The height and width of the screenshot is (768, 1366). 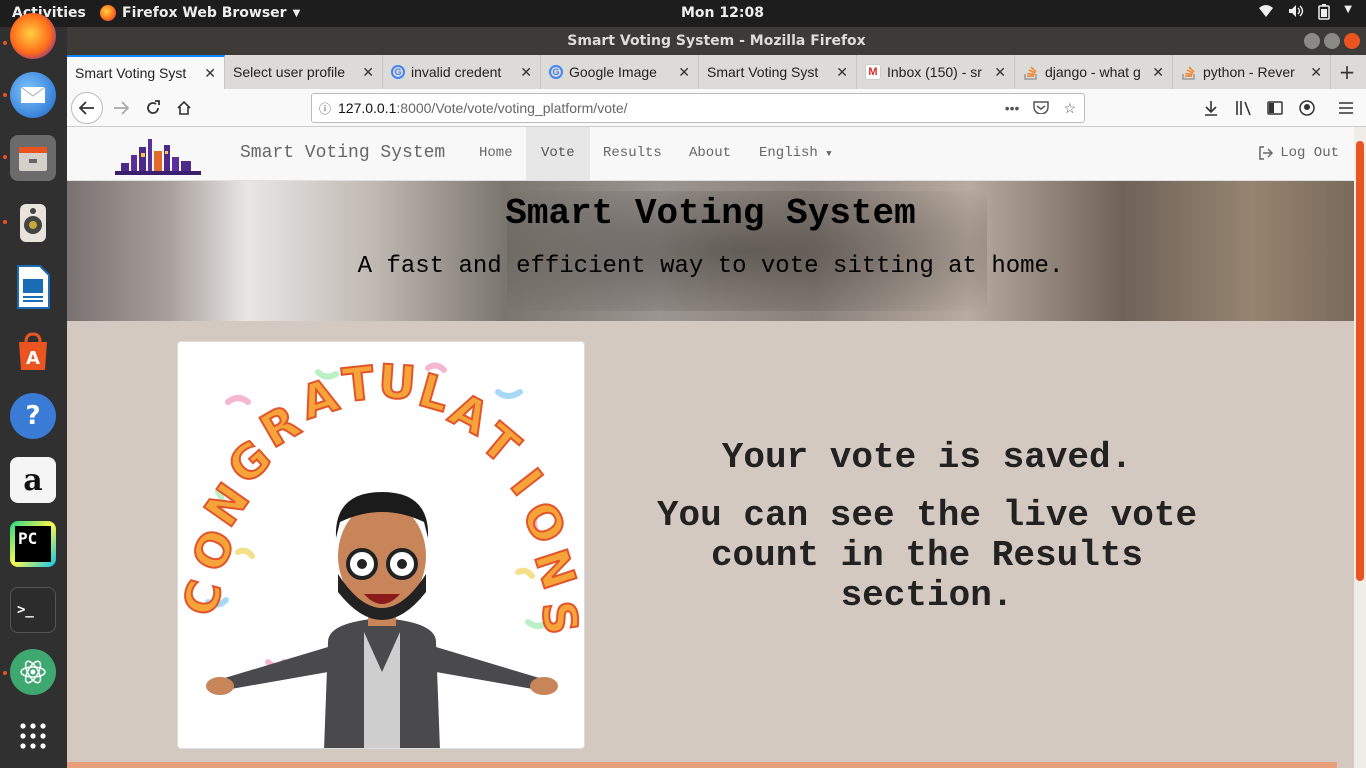 What do you see at coordinates (342, 153) in the screenshot?
I see `site-brand: Smart Voting System` at bounding box center [342, 153].